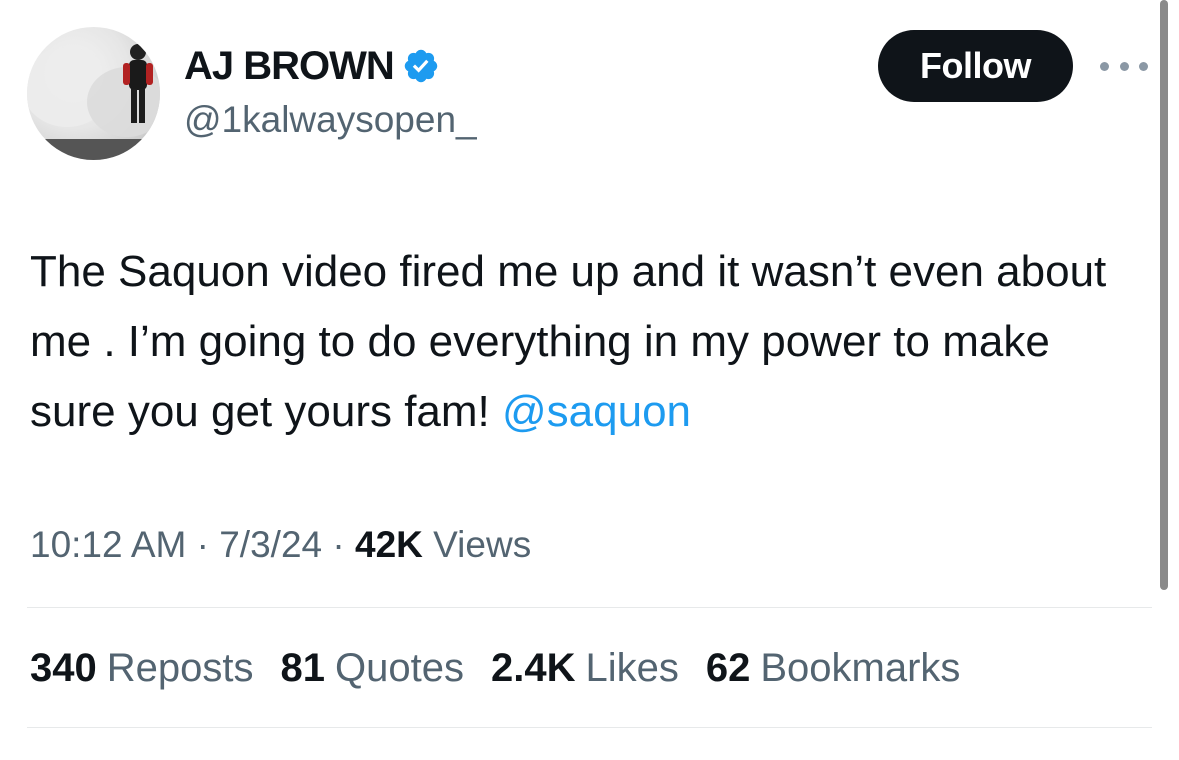 This screenshot has width=1179, height=760. I want to click on verified-badge-icon, so click(421, 66).